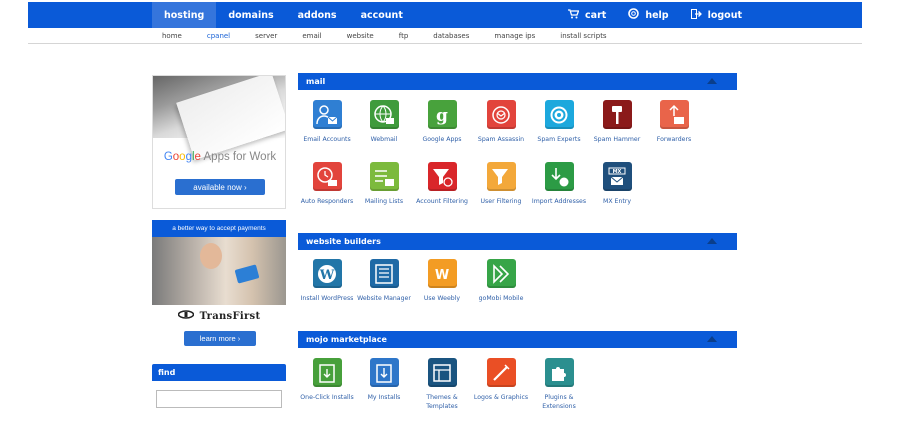 This screenshot has height=439, width=897. What do you see at coordinates (442, 372) in the screenshot?
I see `themes-templates-icon` at bounding box center [442, 372].